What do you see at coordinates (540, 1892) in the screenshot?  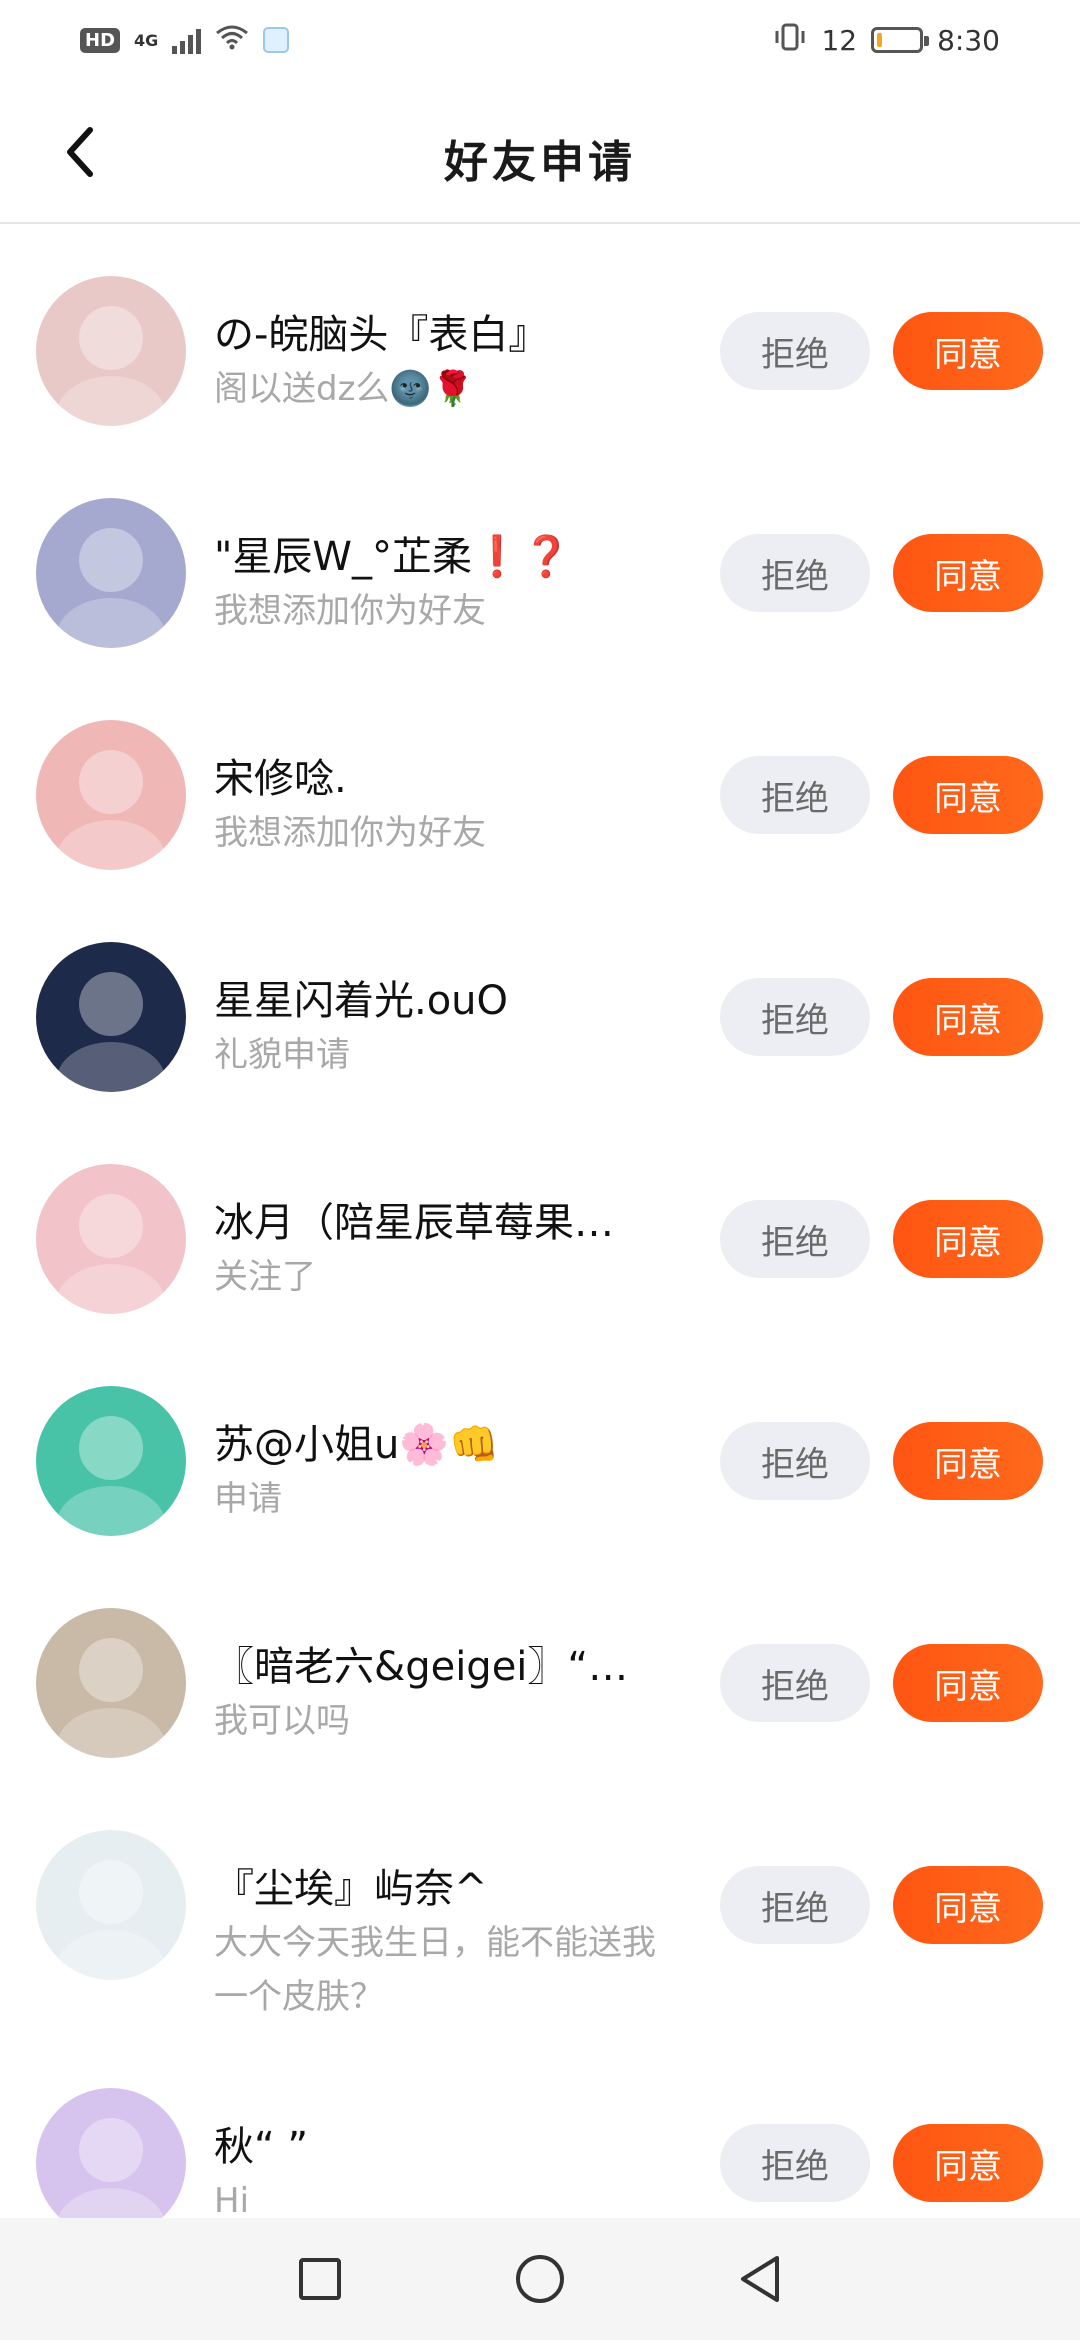 I see `request-row: 『尘埃』屿奈^ 大大今天我生日，能不能送我一个皮肤？ 拒绝 同意` at bounding box center [540, 1892].